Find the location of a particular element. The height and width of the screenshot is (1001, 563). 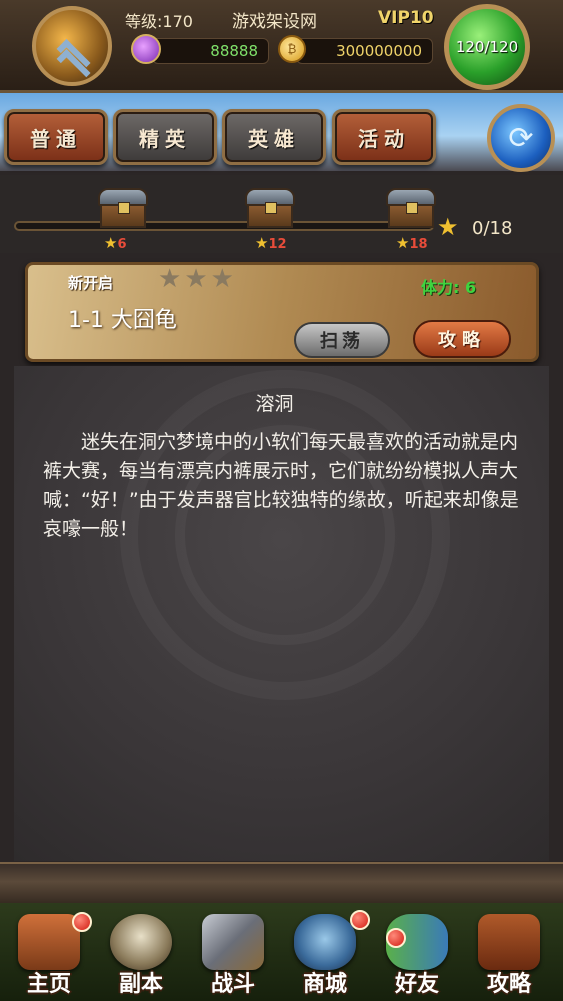

tab-label: 英雄 is located at coordinates (274, 138).